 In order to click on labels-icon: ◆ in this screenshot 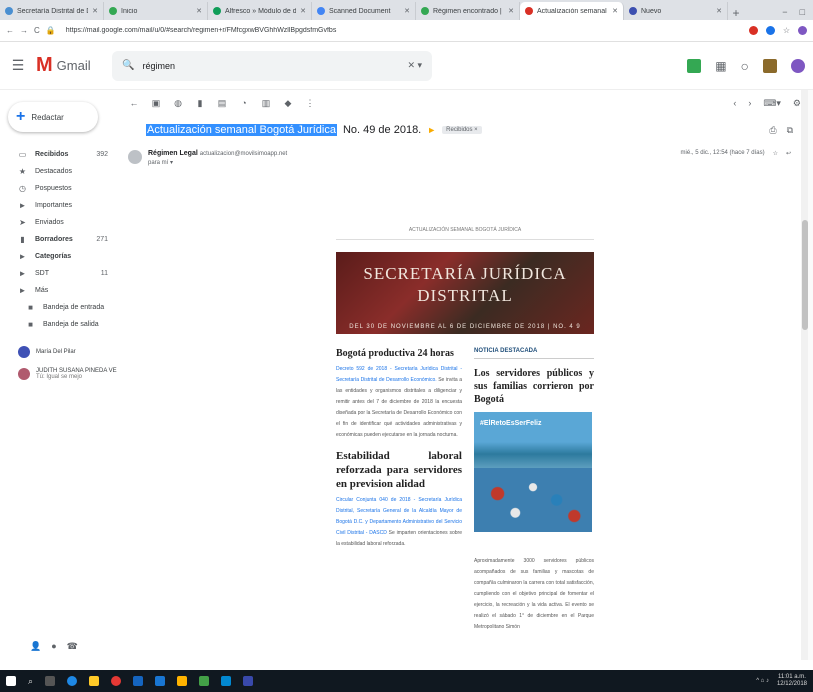, I will do `click(288, 103)`.